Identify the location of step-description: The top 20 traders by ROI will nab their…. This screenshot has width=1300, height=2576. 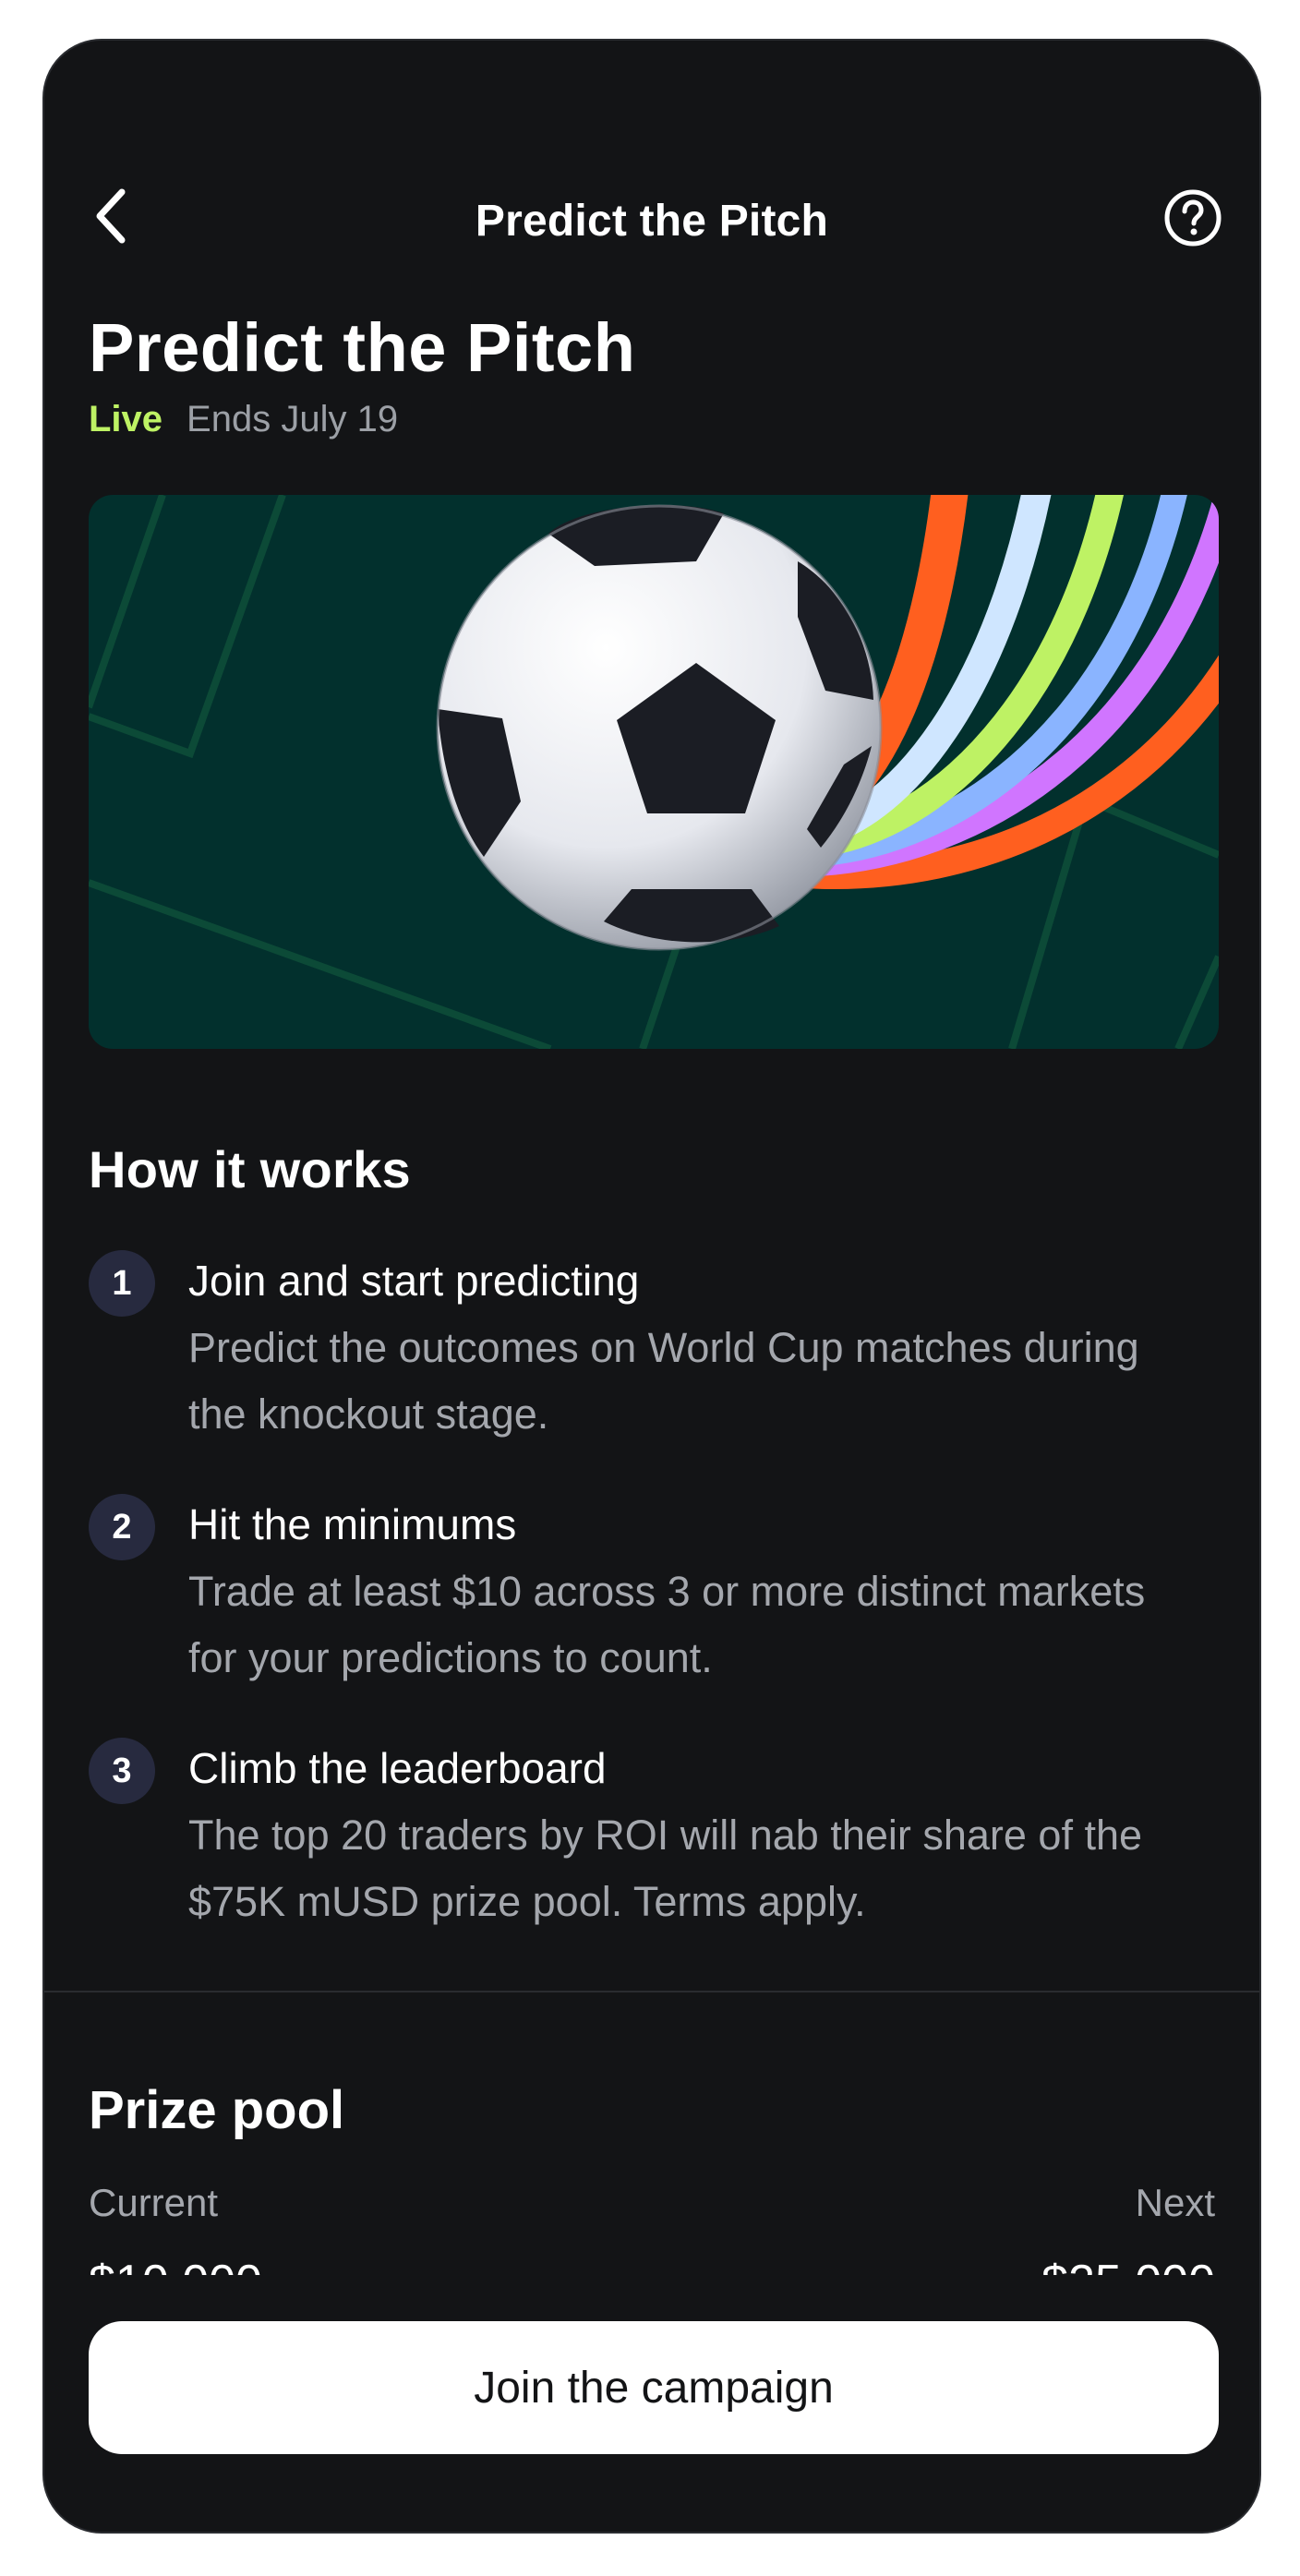
(665, 1868).